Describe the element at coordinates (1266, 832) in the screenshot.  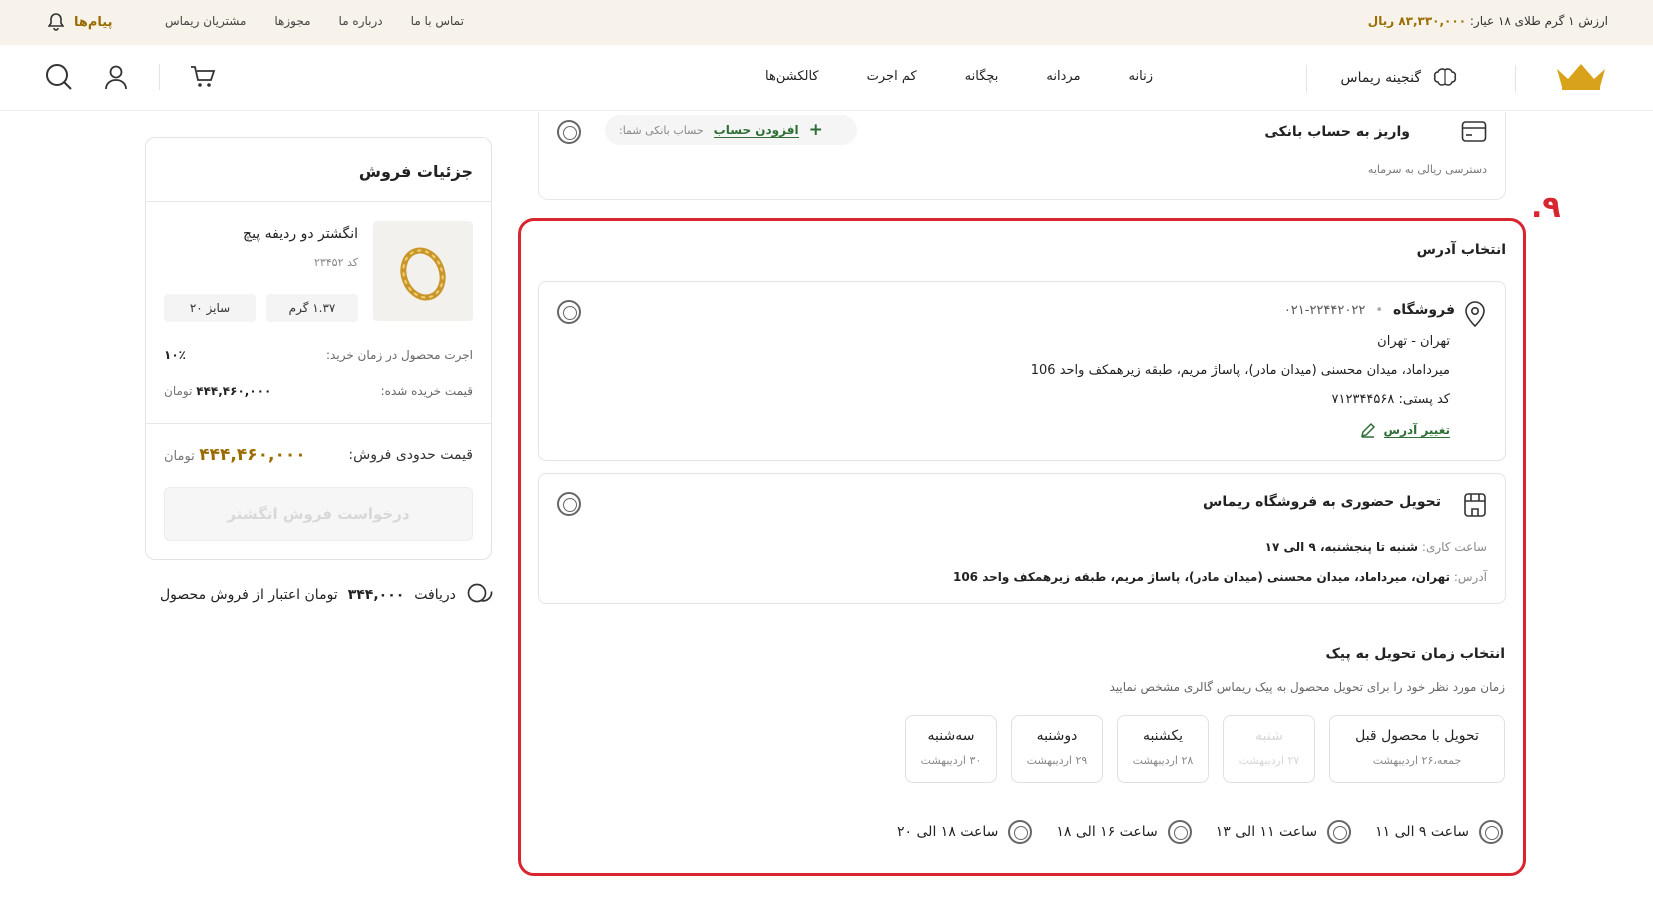
I see `time-slot-label: ساعت ۱۱ الی ۱۳` at that location.